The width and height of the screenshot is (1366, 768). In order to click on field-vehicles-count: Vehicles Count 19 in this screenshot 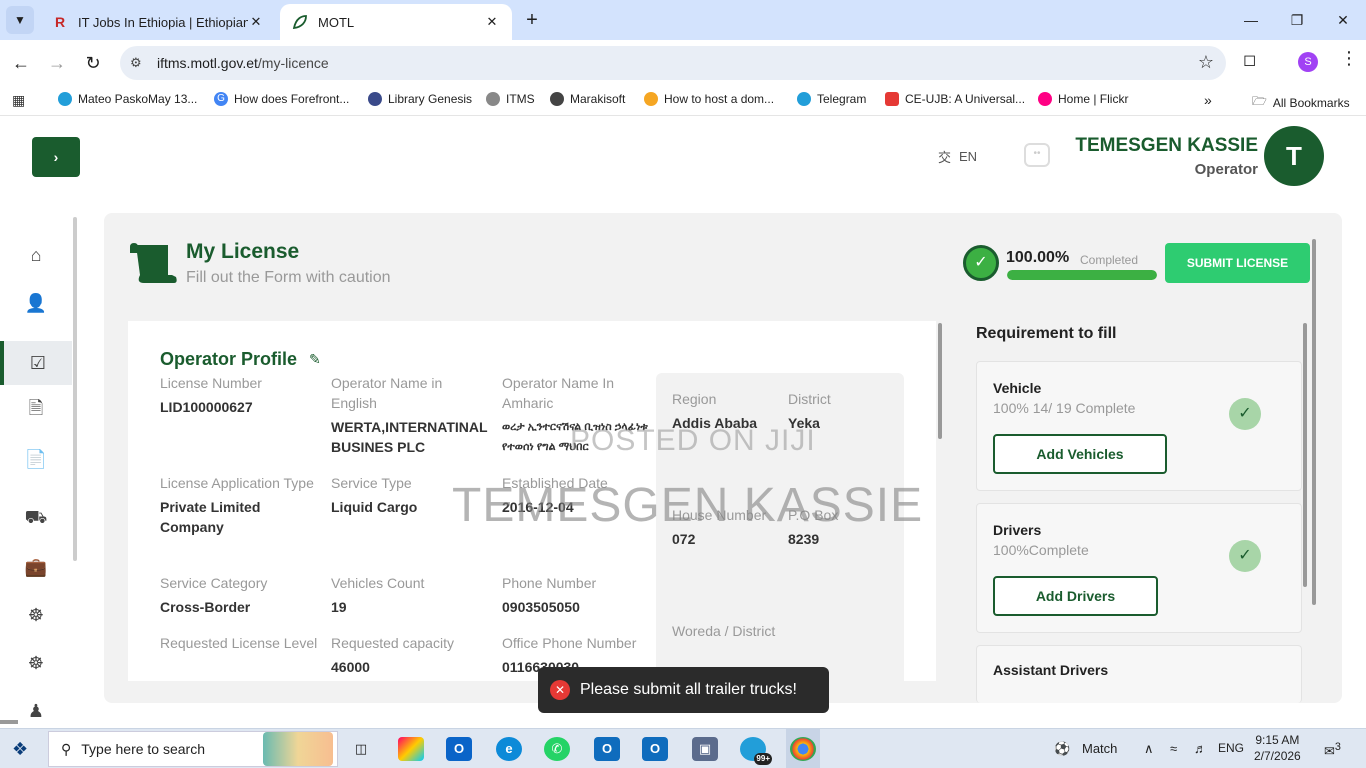, I will do `click(378, 595)`.